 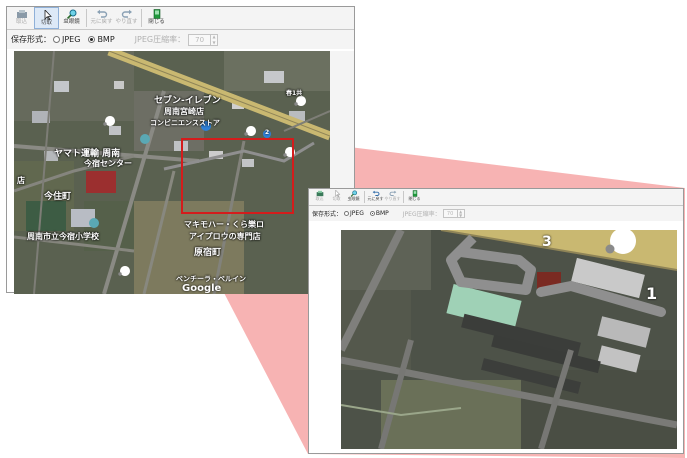 I want to click on town-label: 今住町, so click(x=58, y=197).